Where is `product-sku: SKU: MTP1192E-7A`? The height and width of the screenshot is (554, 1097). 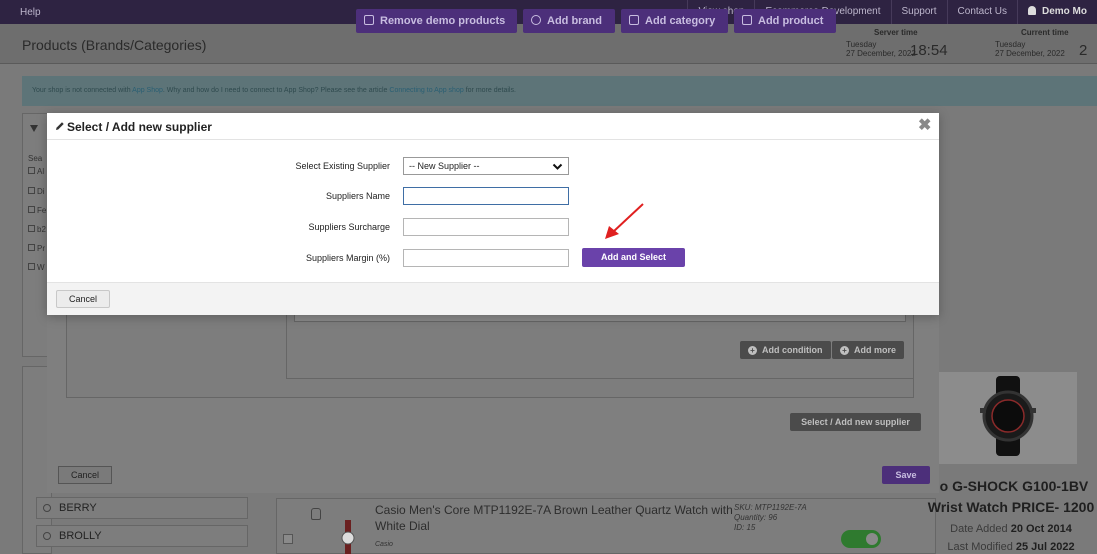
product-sku: SKU: MTP1192E-7A is located at coordinates (770, 507).